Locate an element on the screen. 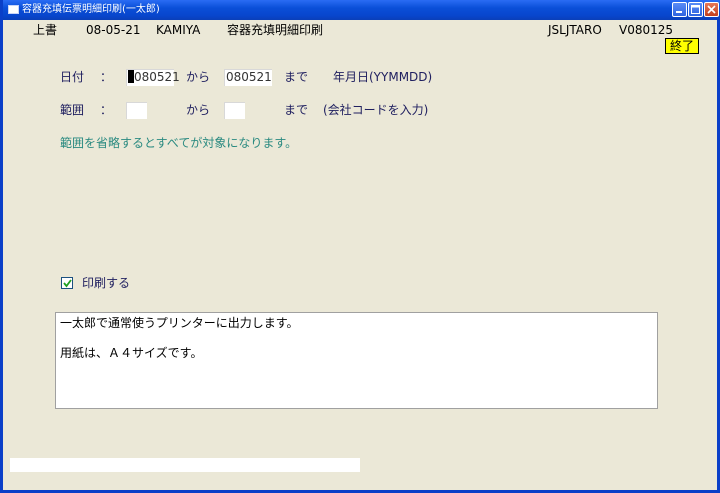 The height and width of the screenshot is (493, 720). message-line-1: 一太郎で通常使うプリンターに出力します。 is located at coordinates (179, 323).